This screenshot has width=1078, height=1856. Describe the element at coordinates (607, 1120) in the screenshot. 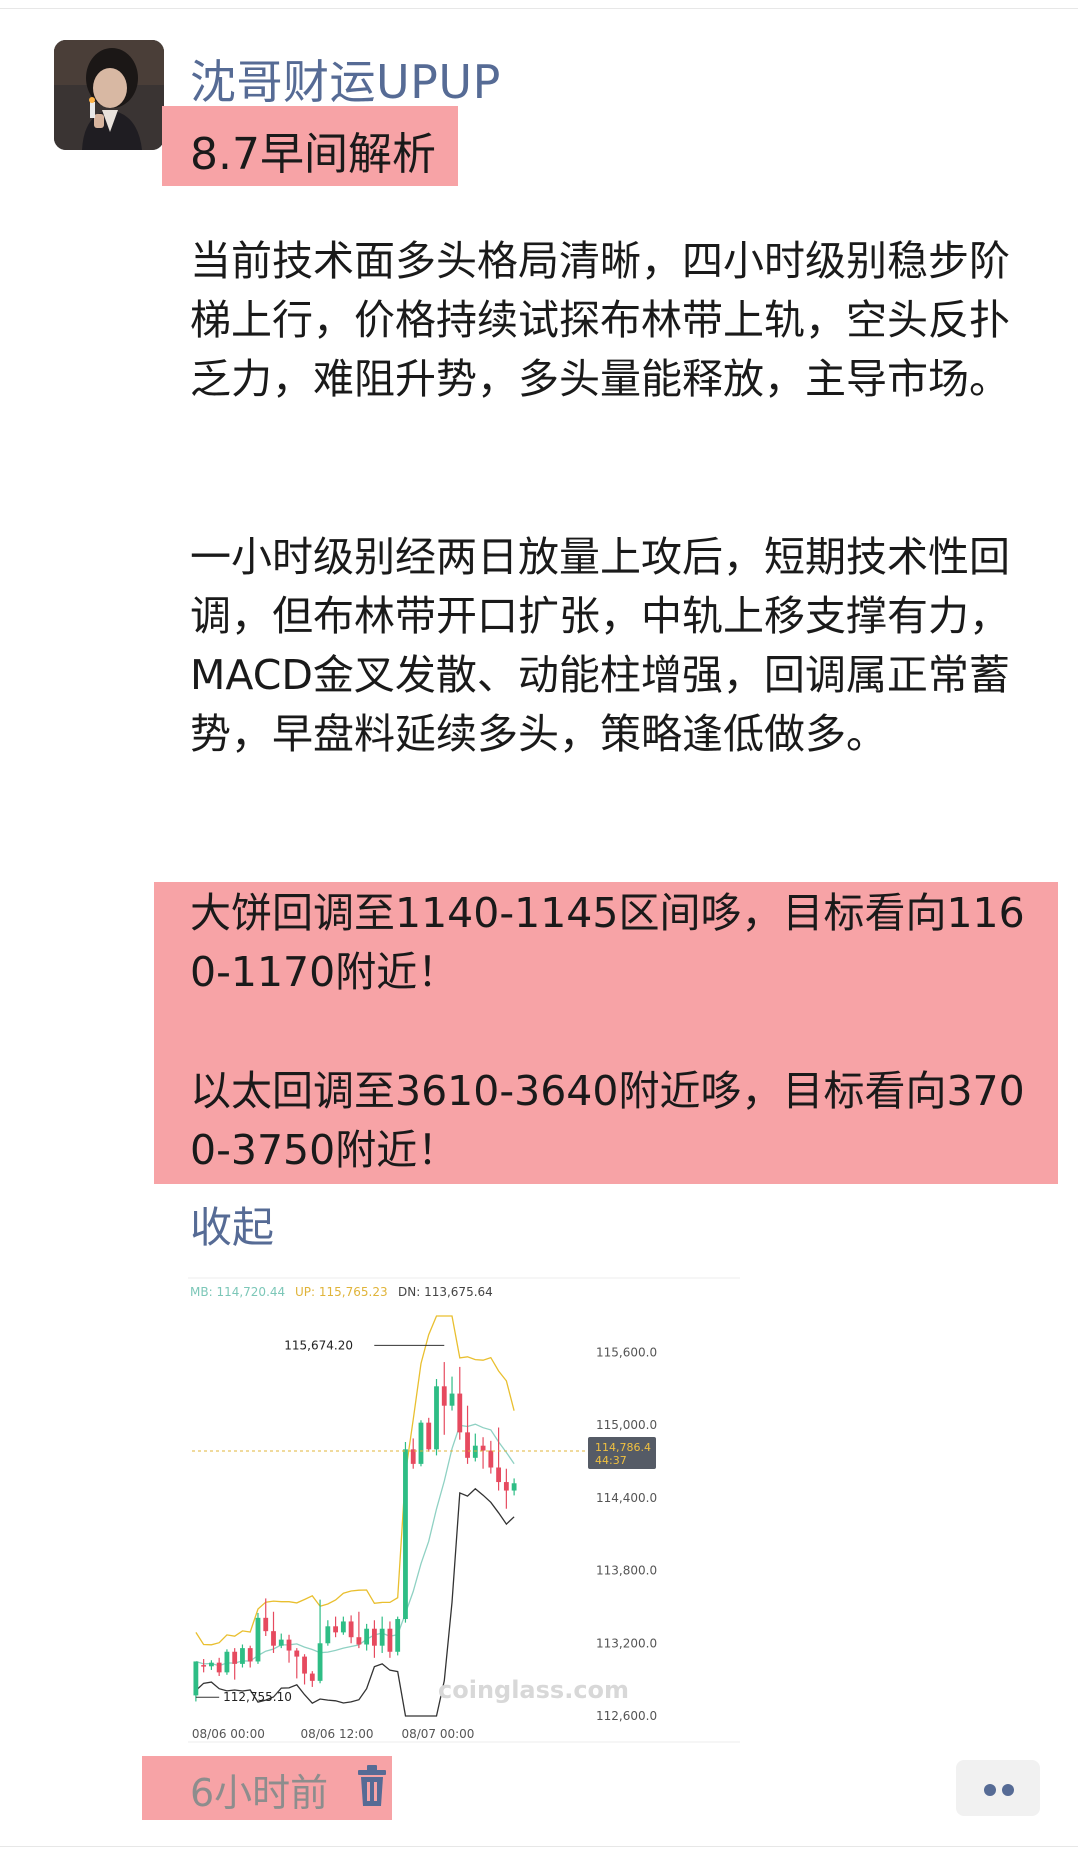

I see `signal-paragraph-eth: 以太回调至3610-3640附近哆，目标看向3700-3750附近！` at that location.